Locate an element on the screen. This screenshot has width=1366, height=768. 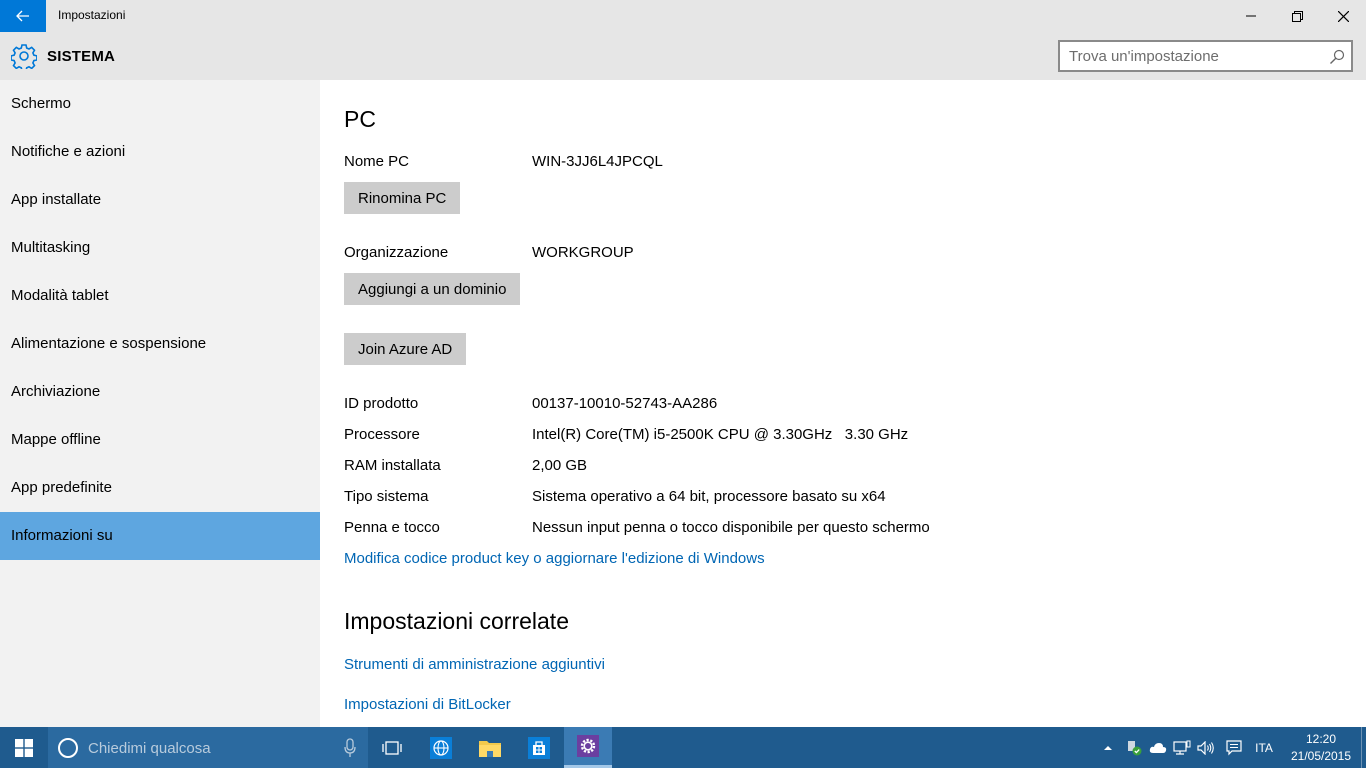
taskbar-search-placeholder: Chiedimi qualcosa is located at coordinates (149, 748).